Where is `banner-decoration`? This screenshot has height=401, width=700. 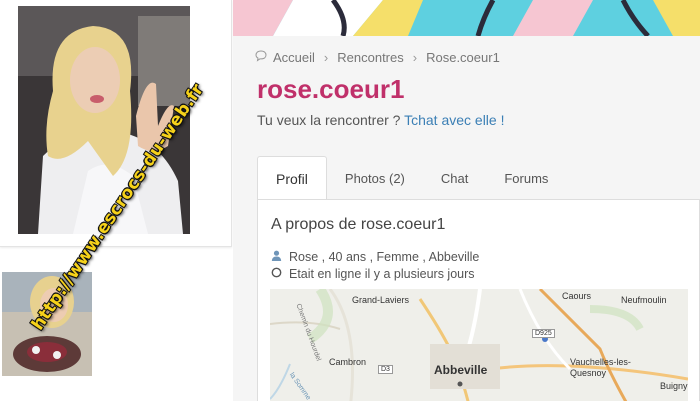
banner-decoration is located at coordinates (466, 18).